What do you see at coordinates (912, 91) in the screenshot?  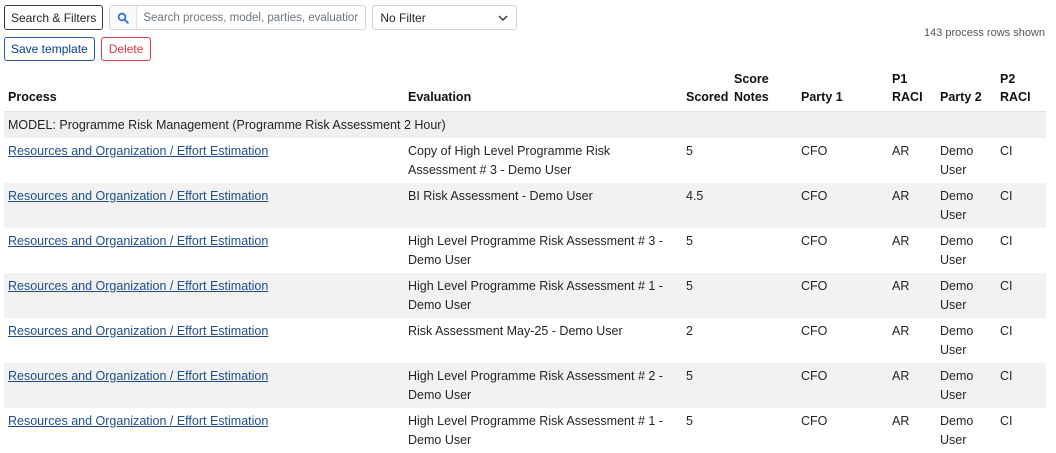 I see `header-p1-raci: P1 RACI` at bounding box center [912, 91].